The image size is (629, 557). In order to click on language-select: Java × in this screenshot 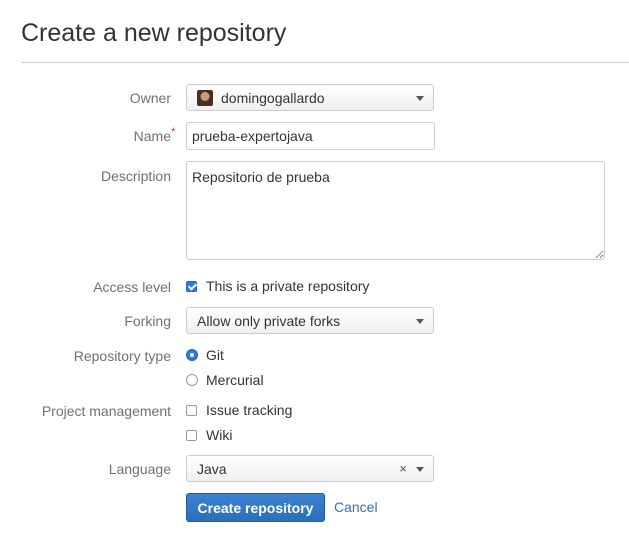, I will do `click(310, 468)`.